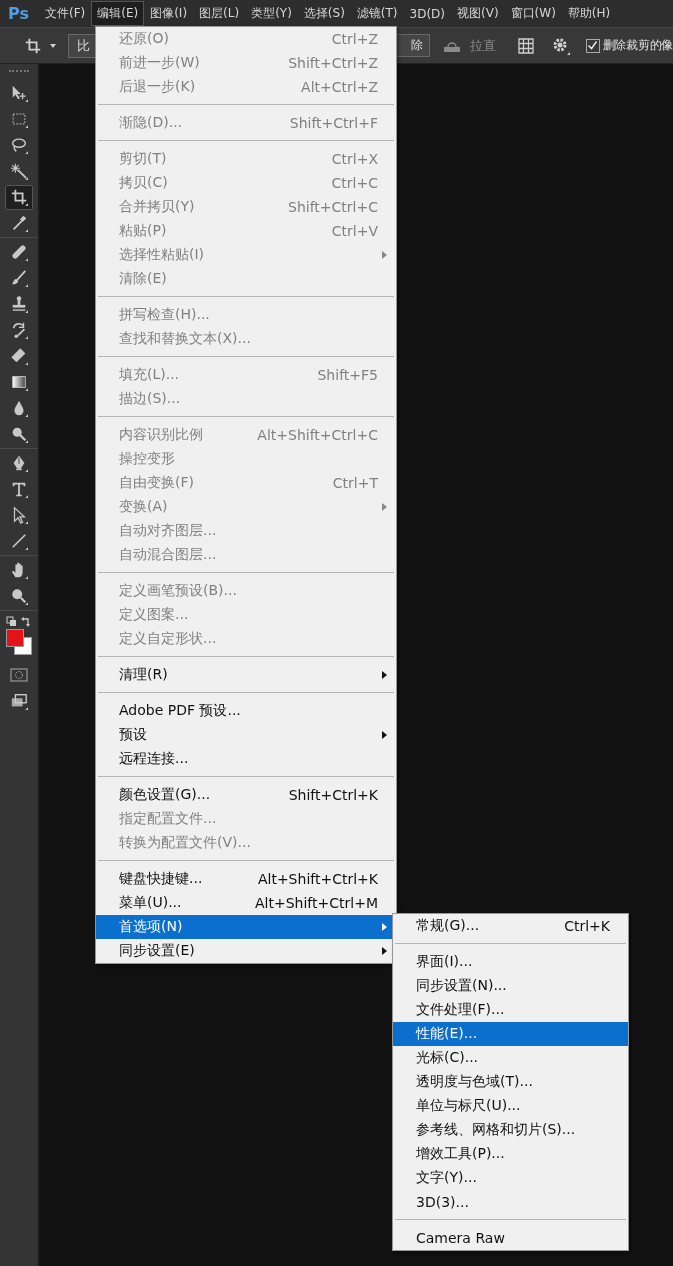 Image resolution: width=673 pixels, height=1266 pixels. Describe the element at coordinates (637, 45) in the screenshot. I see `checkbox-label: 删除裁剪的像` at that location.